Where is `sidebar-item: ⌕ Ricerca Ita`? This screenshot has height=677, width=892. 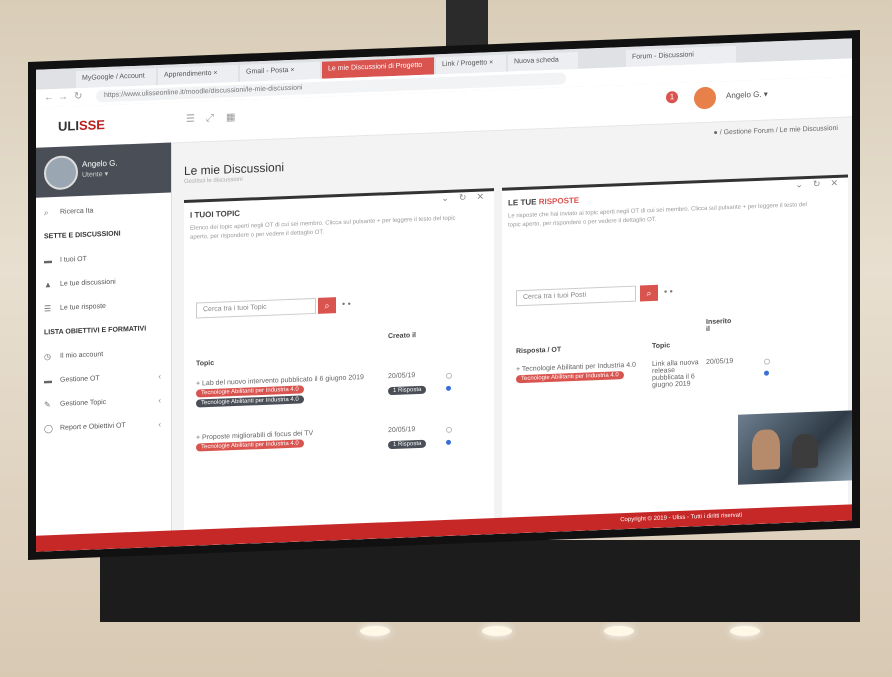 sidebar-item: ⌕ Ricerca Ita is located at coordinates (103, 211).